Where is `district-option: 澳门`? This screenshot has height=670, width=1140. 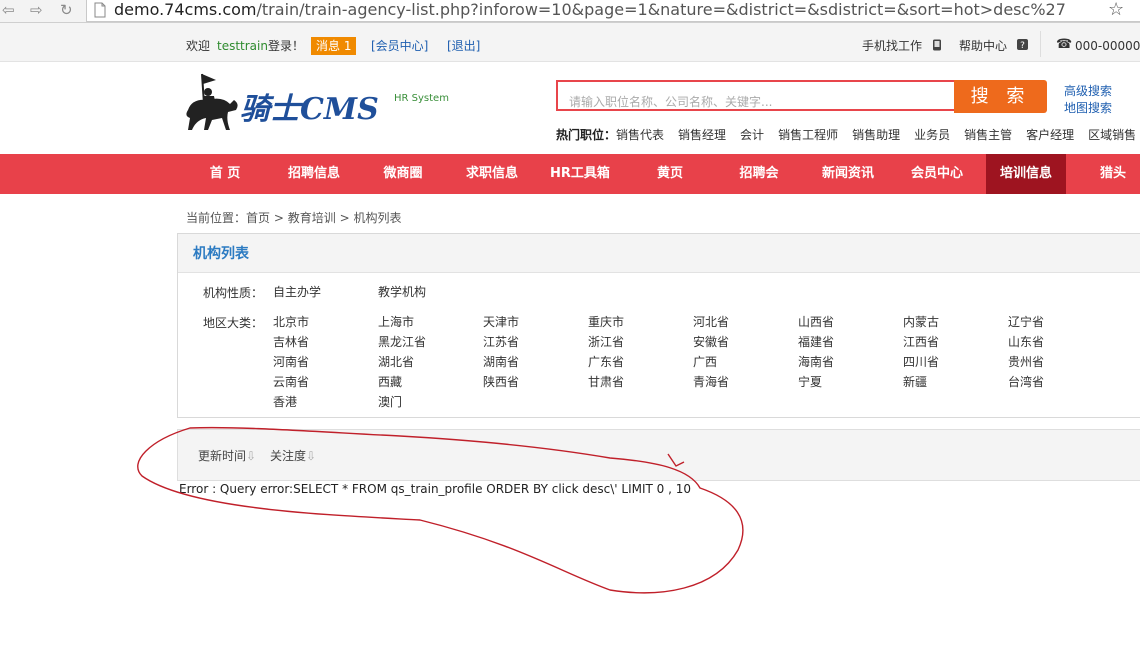 district-option: 澳门 is located at coordinates (390, 401).